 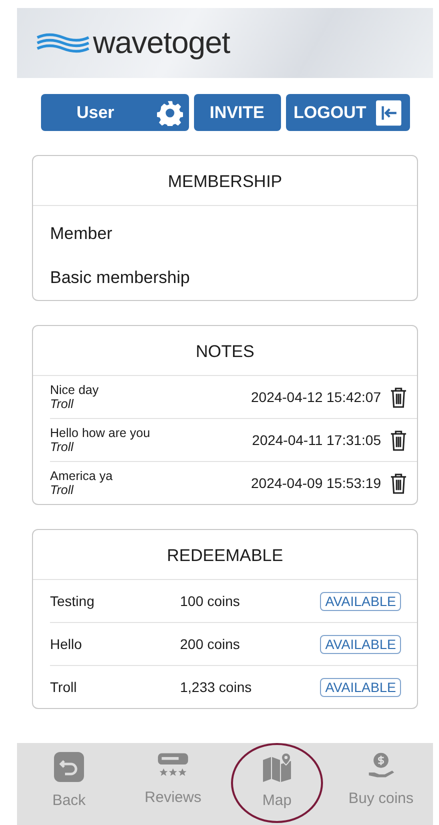 I want to click on reward-name: Hello, so click(x=66, y=644).